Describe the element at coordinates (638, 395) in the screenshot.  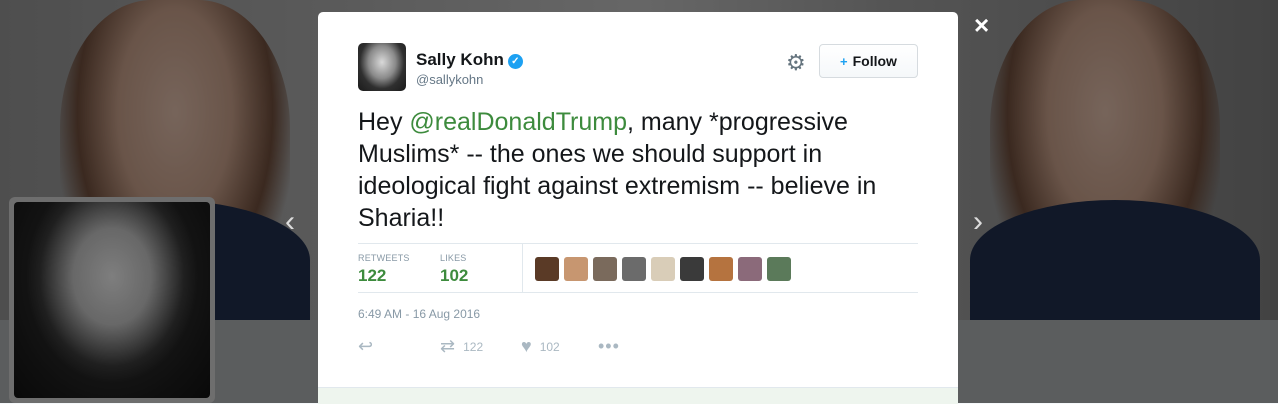
I see `reply-box-strip` at that location.